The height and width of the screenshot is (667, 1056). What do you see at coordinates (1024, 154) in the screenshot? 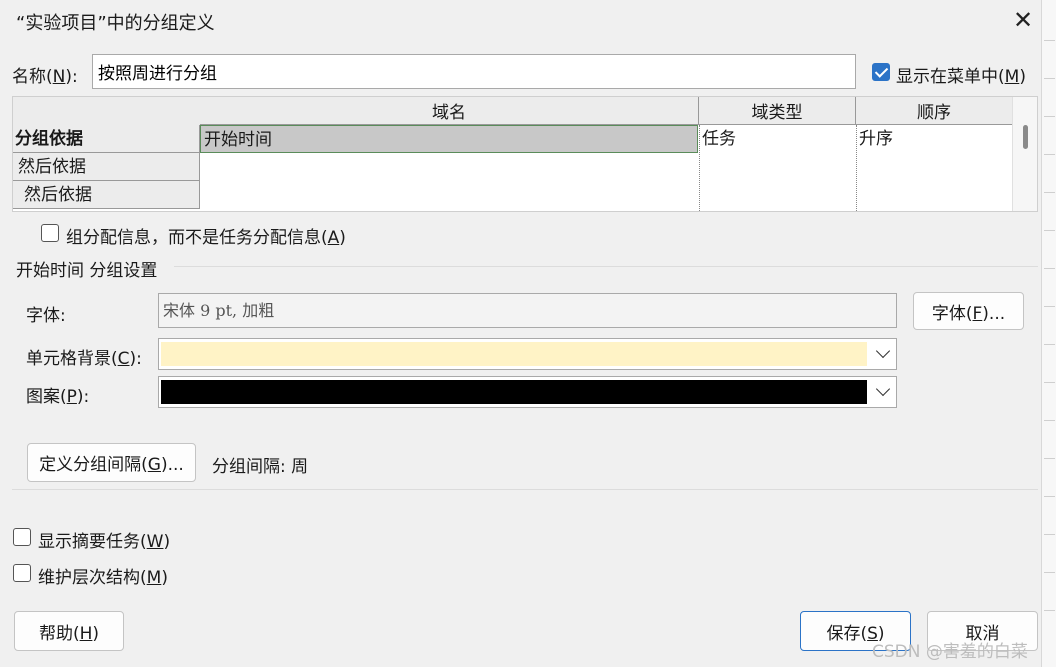
I see `grid-scrollbar` at bounding box center [1024, 154].